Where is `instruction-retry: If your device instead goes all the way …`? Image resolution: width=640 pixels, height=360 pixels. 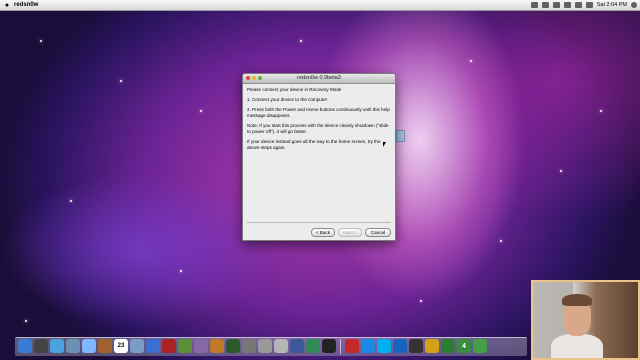
instruction-retry: If your device instead goes all the way … is located at coordinates (314, 144).